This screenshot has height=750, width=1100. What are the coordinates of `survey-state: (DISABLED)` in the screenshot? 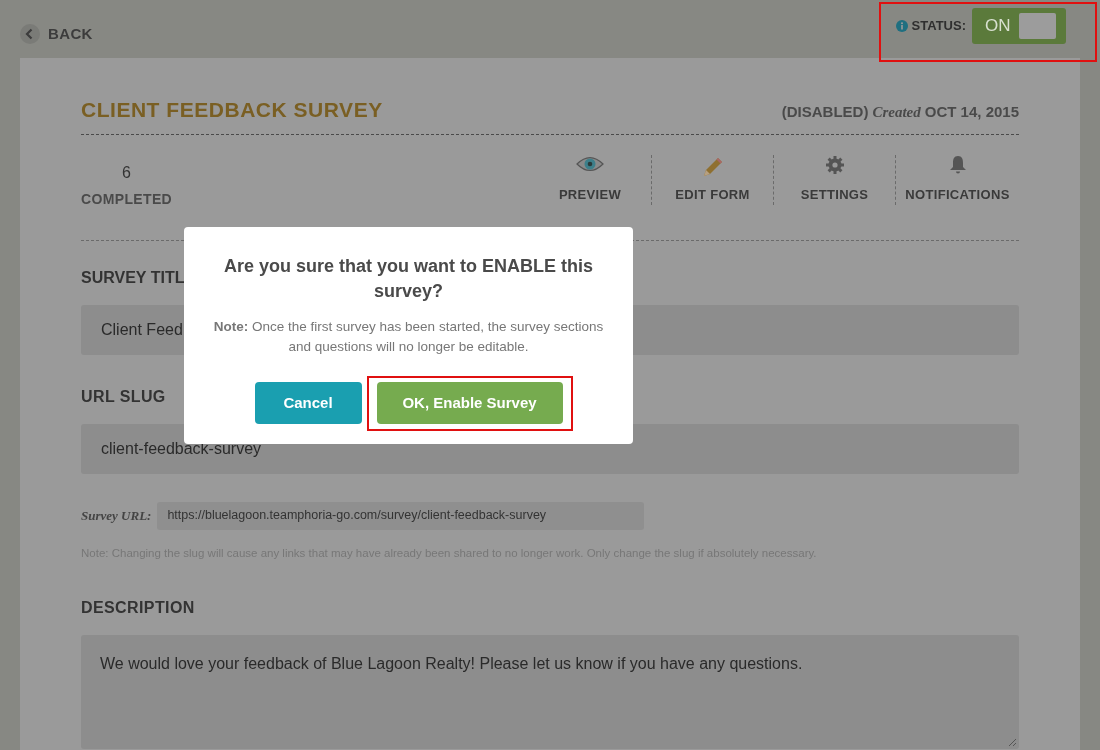 It's located at (825, 112).